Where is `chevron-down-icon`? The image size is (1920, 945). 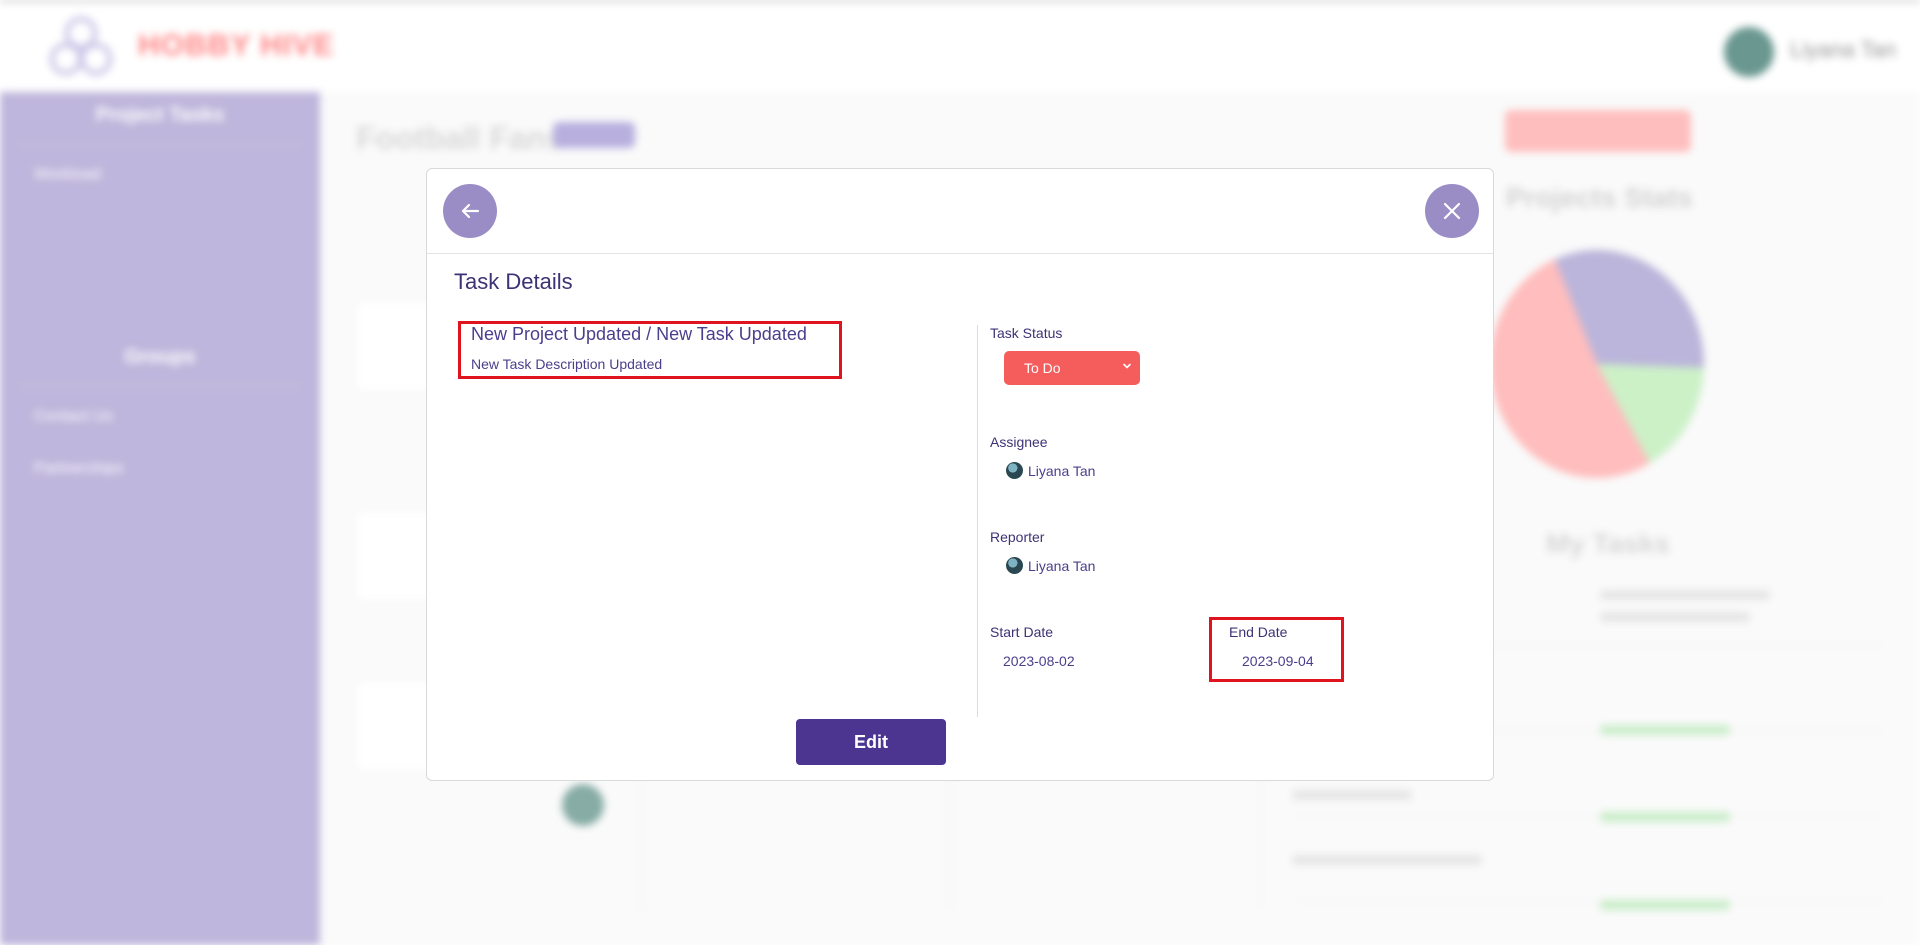
chevron-down-icon is located at coordinates (1127, 366).